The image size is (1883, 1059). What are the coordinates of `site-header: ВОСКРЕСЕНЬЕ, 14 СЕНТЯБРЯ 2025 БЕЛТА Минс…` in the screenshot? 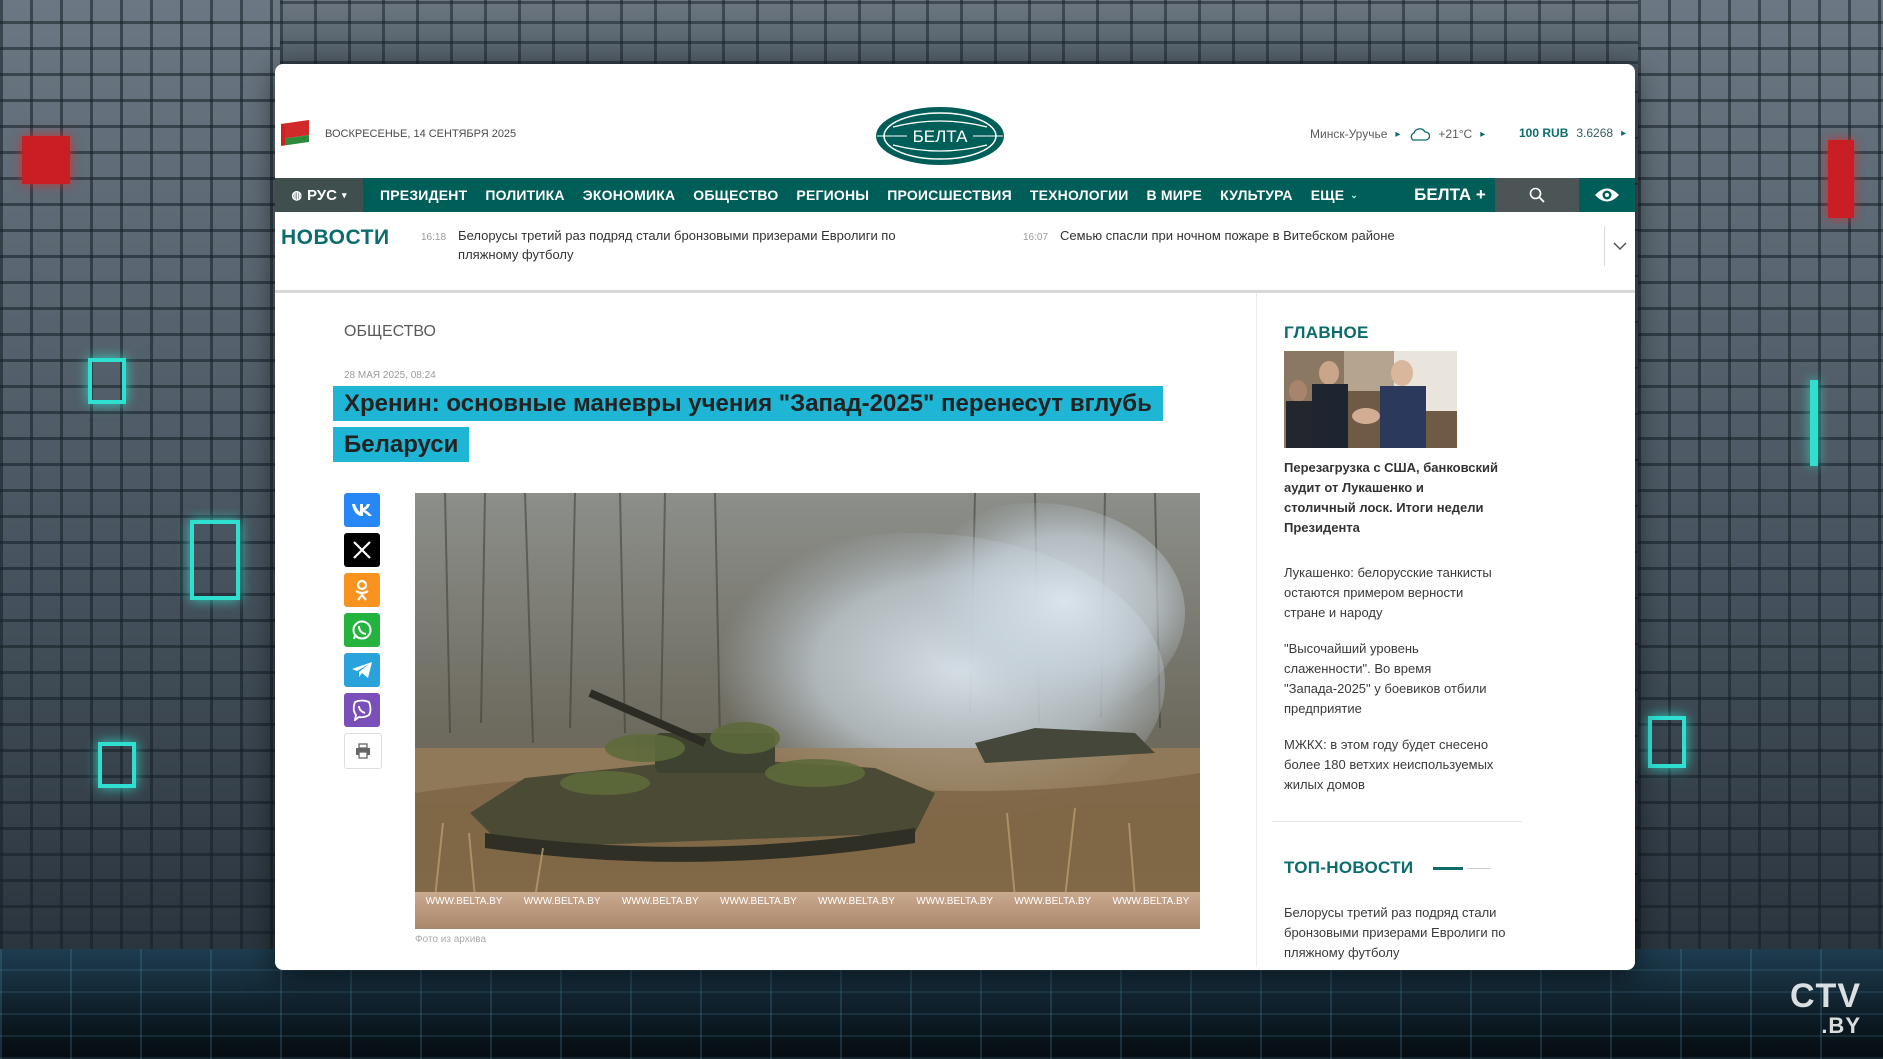 It's located at (955, 121).